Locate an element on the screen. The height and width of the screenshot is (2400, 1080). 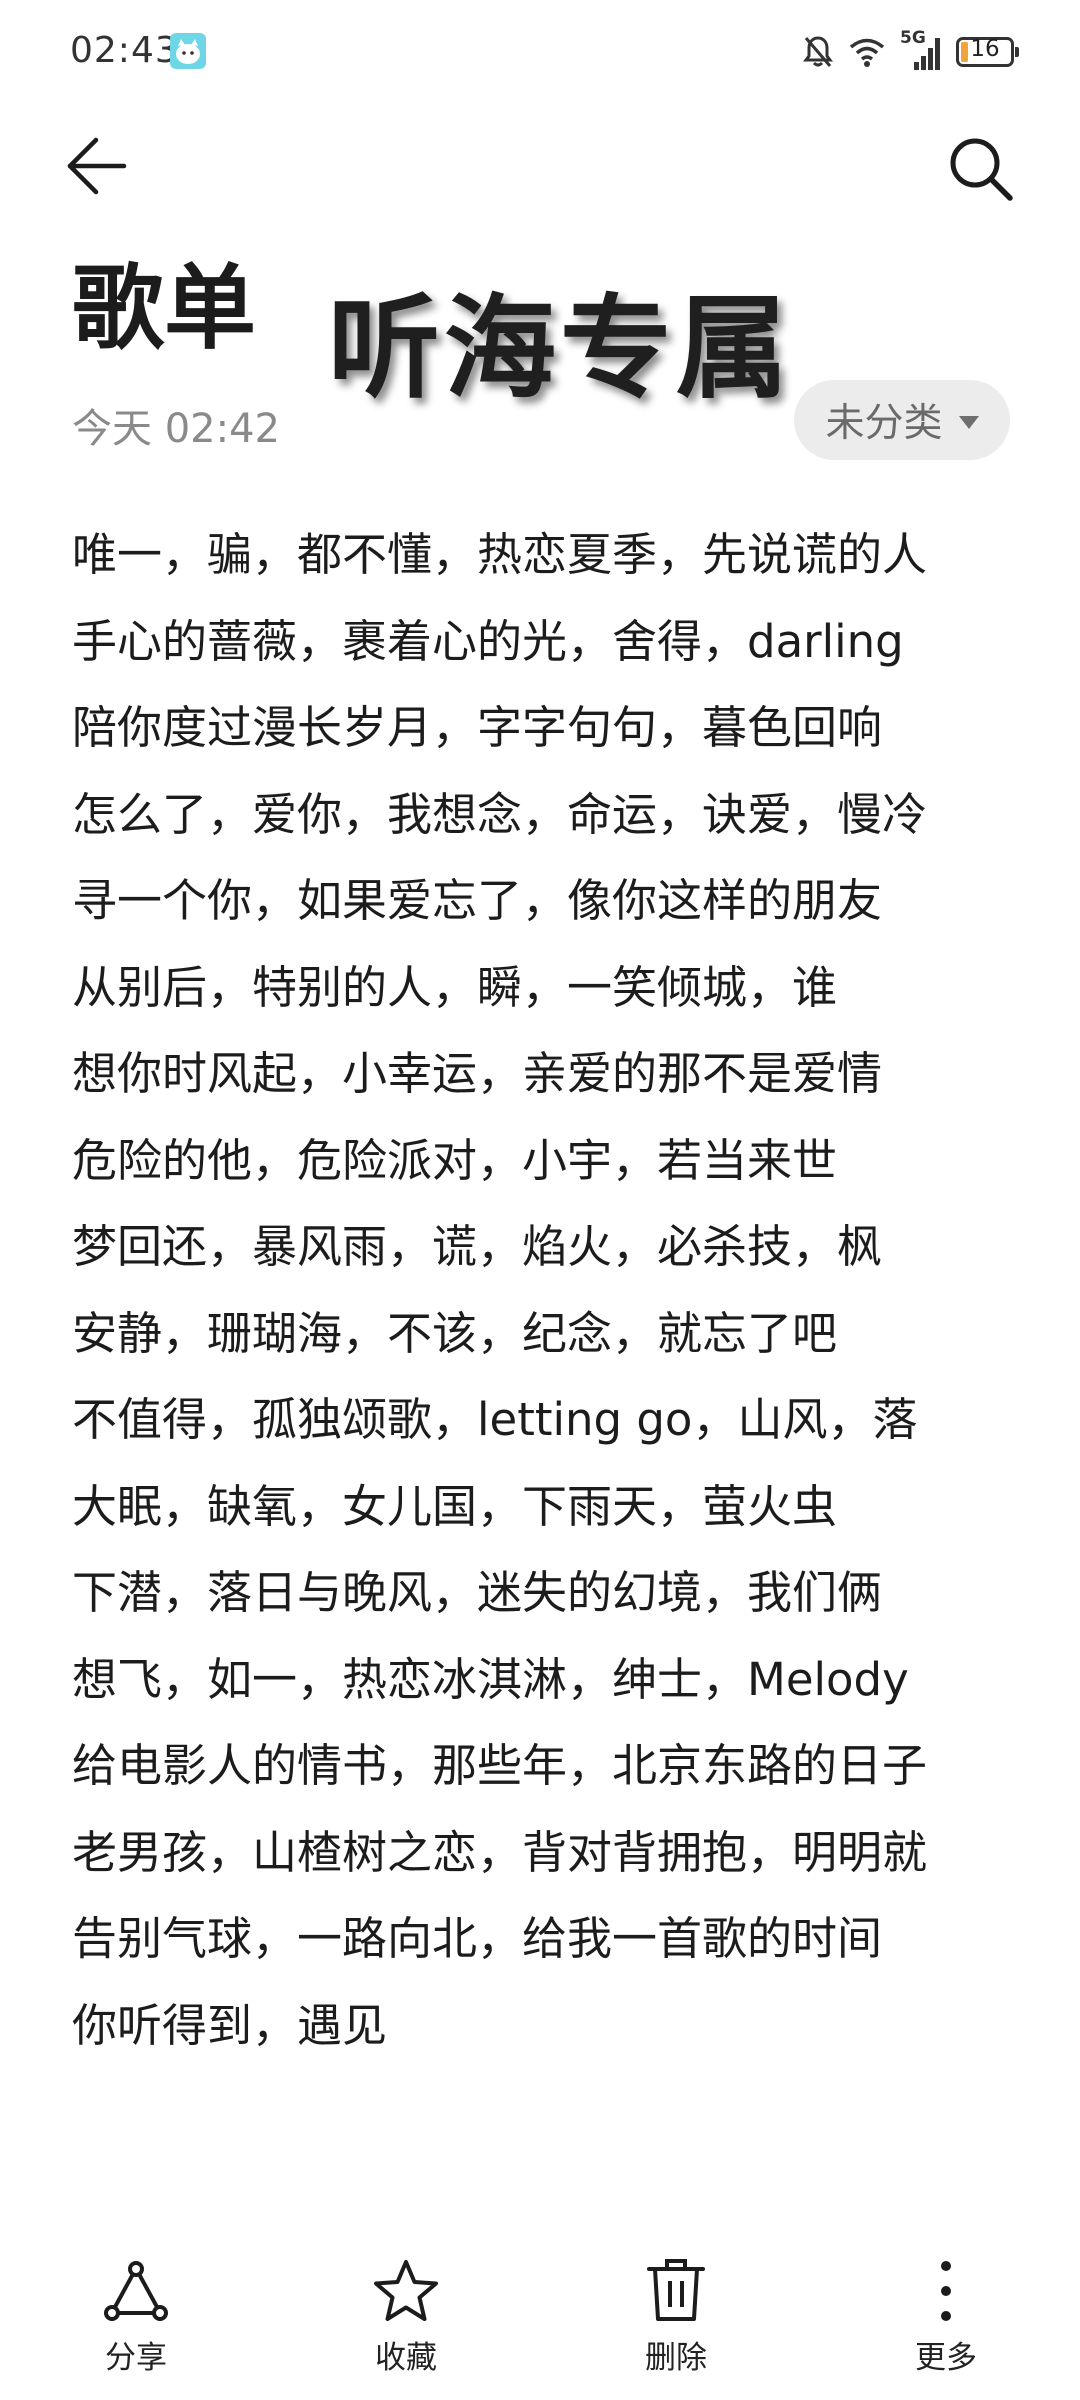
delete-label: 删除 is located at coordinates (676, 2358).